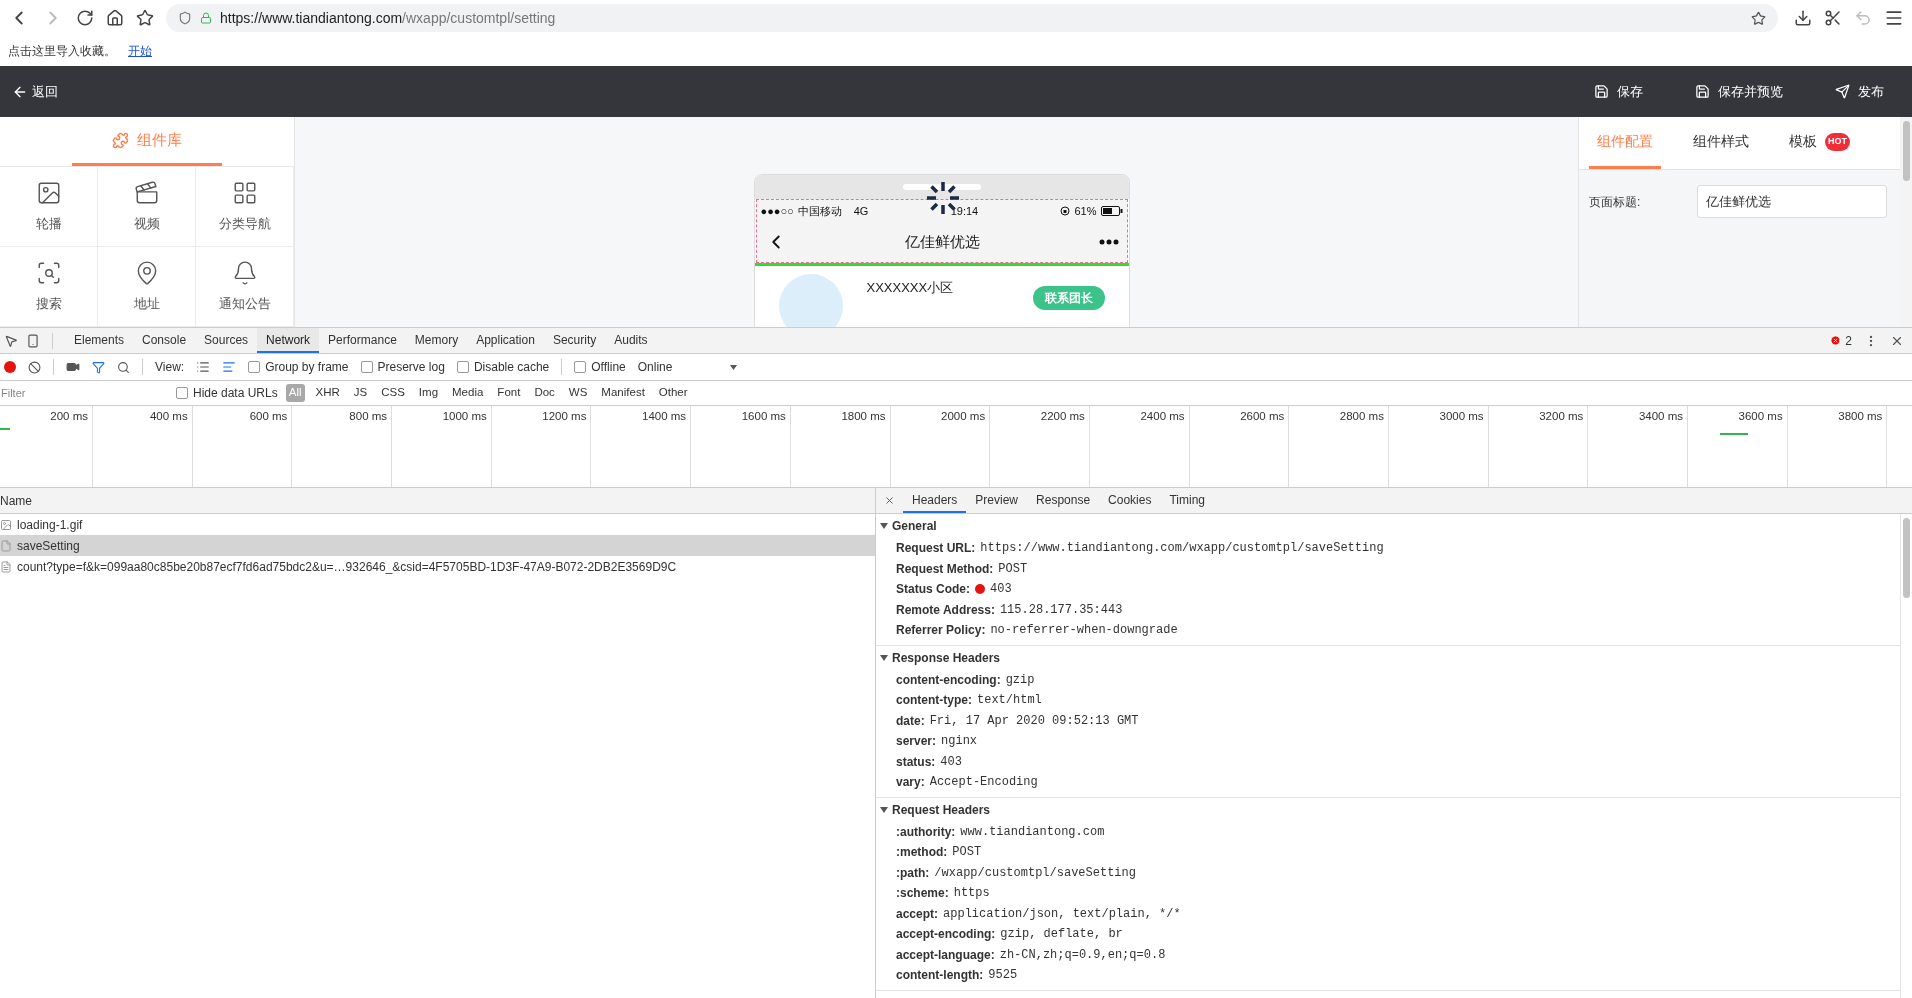 This screenshot has height=998, width=1912. Describe the element at coordinates (1721, 143) in the screenshot. I see `config-tab: 组件样式` at that location.